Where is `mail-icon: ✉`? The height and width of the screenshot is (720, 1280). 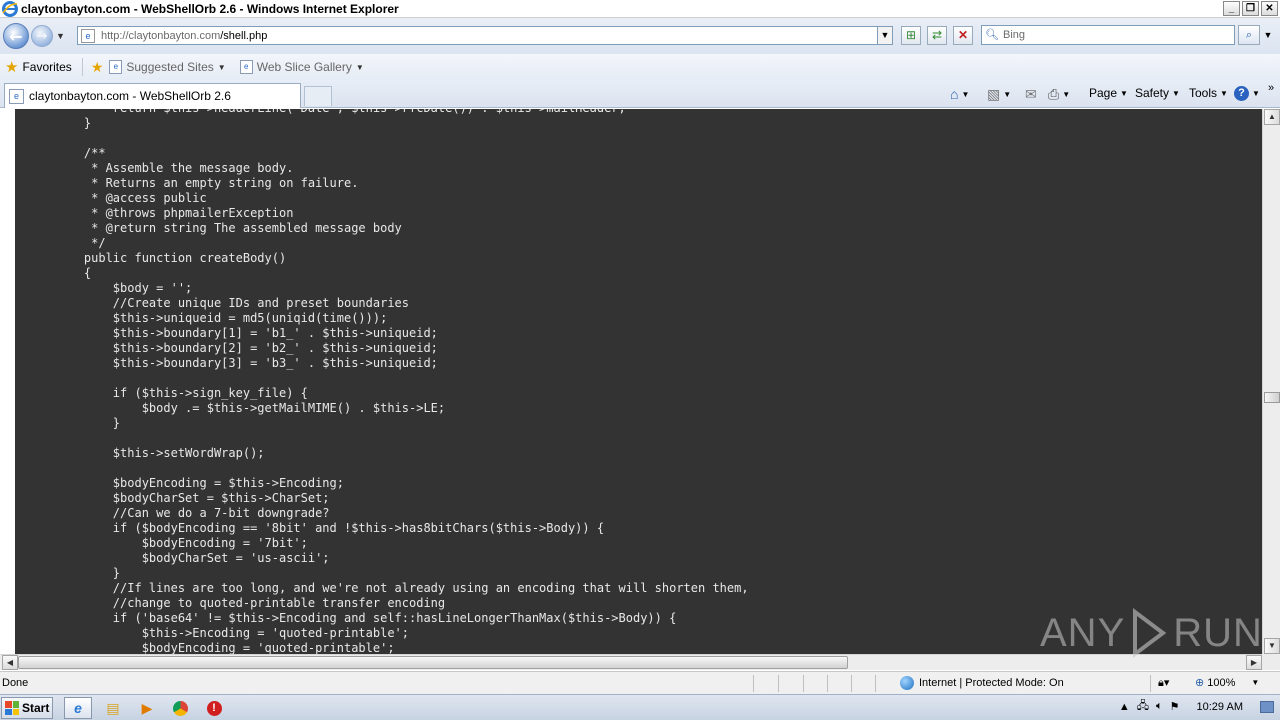
mail-icon: ✉ is located at coordinates (1031, 94).